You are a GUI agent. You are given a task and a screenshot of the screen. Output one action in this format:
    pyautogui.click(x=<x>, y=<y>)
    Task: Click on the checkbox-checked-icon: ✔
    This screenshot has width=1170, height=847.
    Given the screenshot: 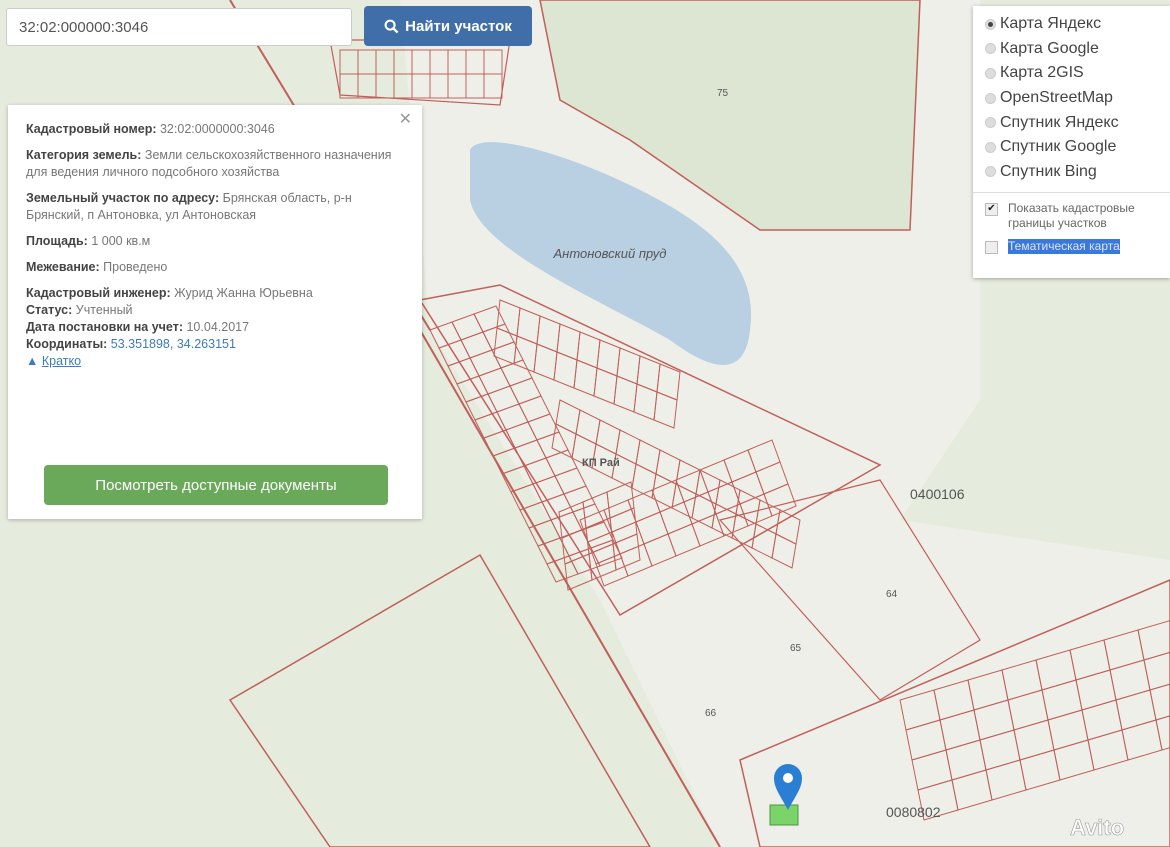 What is the action you would take?
    pyautogui.click(x=991, y=210)
    